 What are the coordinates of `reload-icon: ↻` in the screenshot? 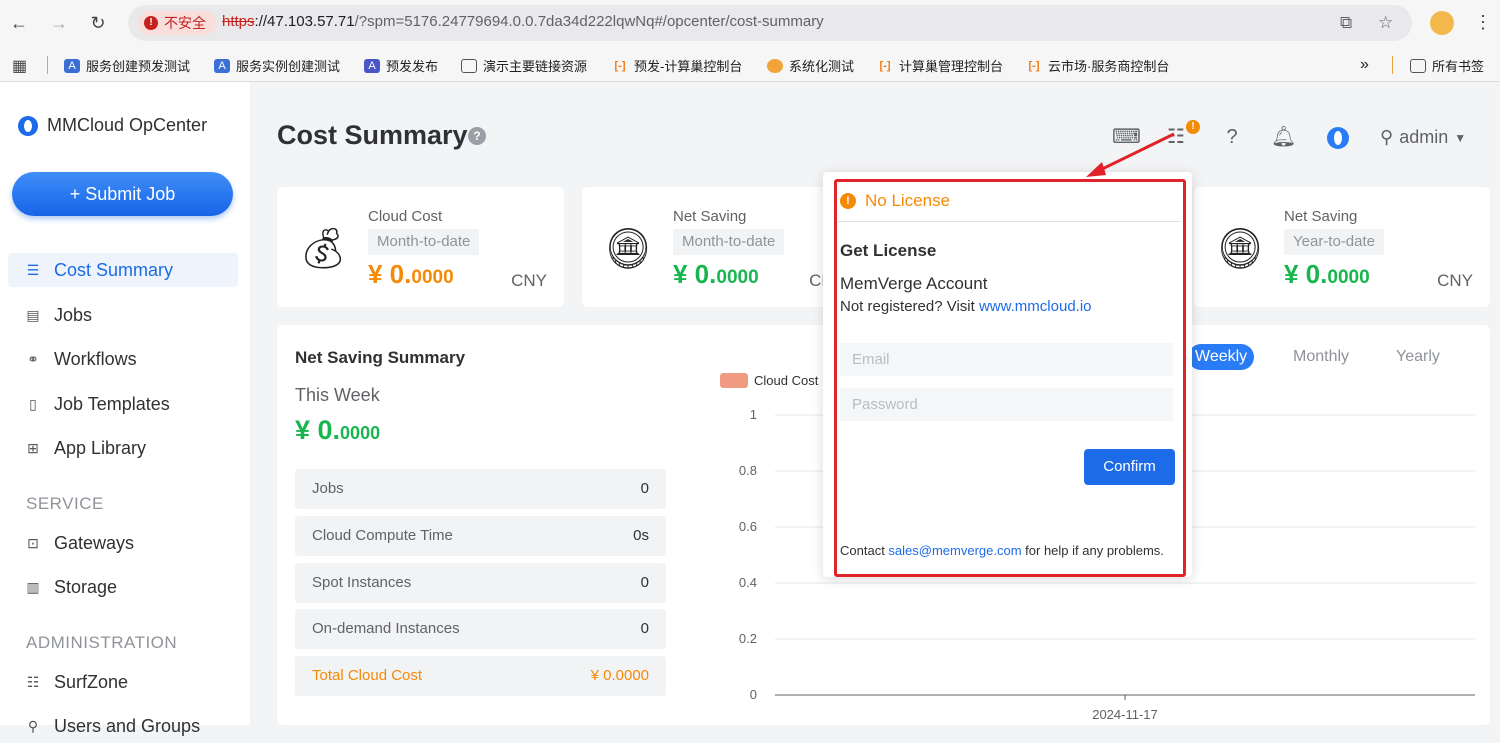 It's located at (98, 23).